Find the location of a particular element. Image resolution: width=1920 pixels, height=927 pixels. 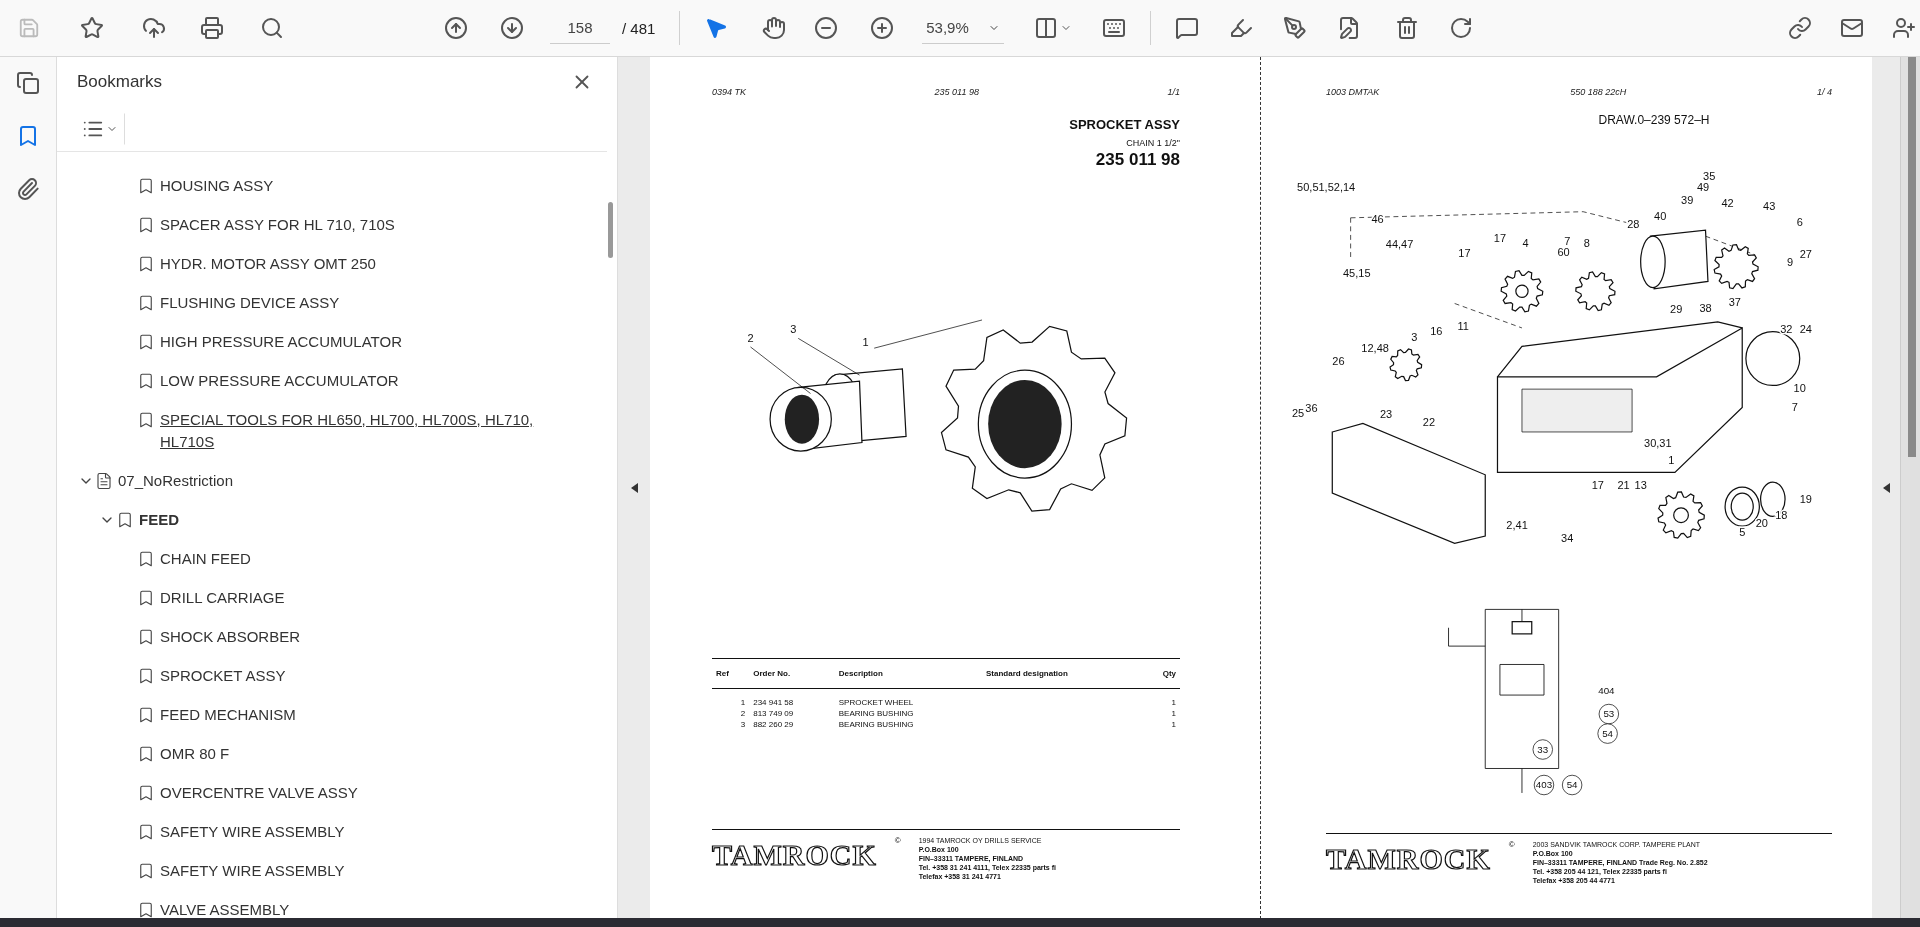

callout-number: 40 is located at coordinates (1660, 216).